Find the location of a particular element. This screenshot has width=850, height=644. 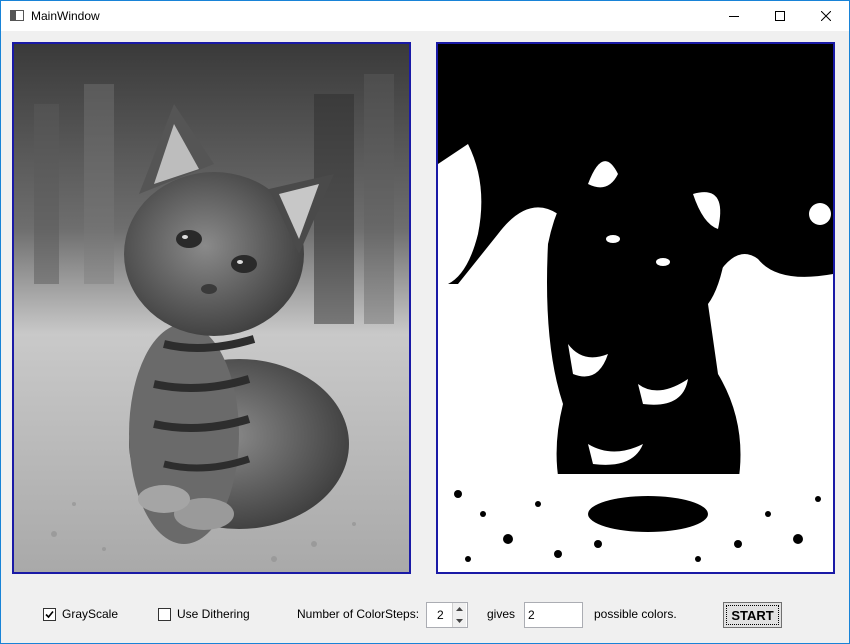

stepper-buttons is located at coordinates (459, 615).